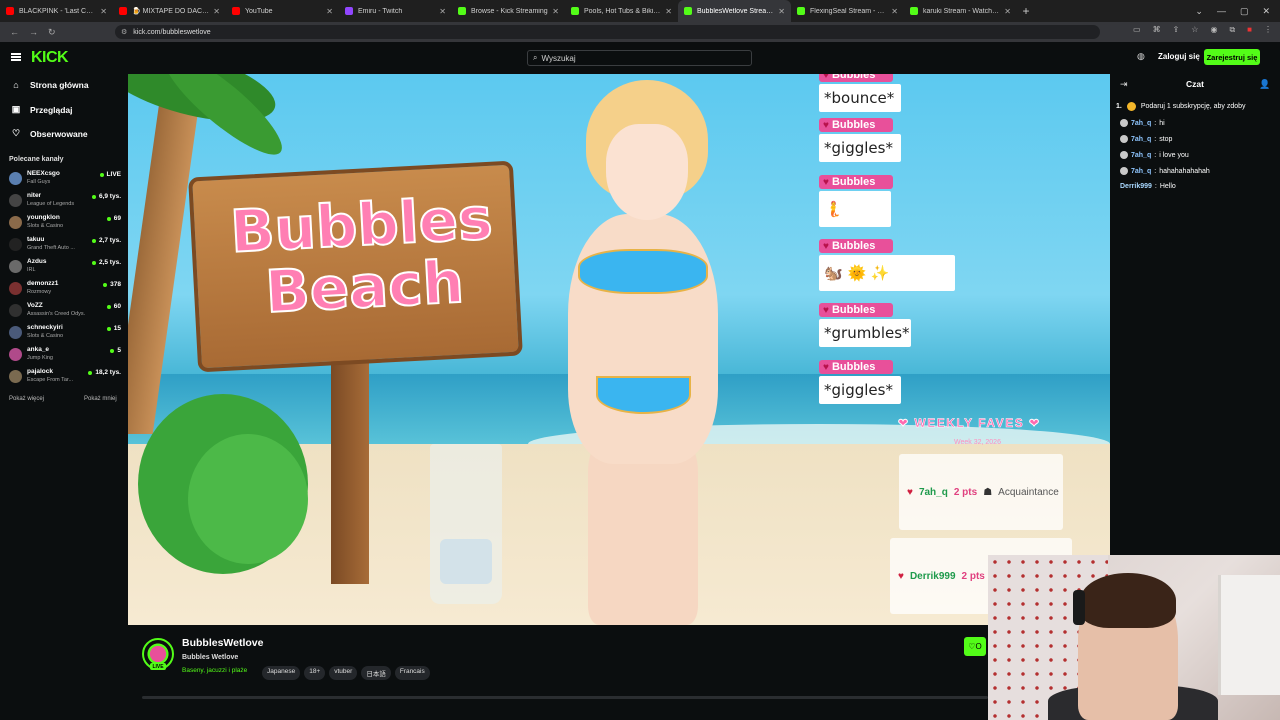  I want to click on stream-tag: Francais, so click(412, 673).